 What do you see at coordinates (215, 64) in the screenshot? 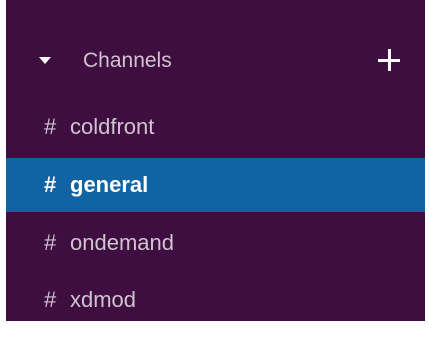
I see `channels-section-header` at bounding box center [215, 64].